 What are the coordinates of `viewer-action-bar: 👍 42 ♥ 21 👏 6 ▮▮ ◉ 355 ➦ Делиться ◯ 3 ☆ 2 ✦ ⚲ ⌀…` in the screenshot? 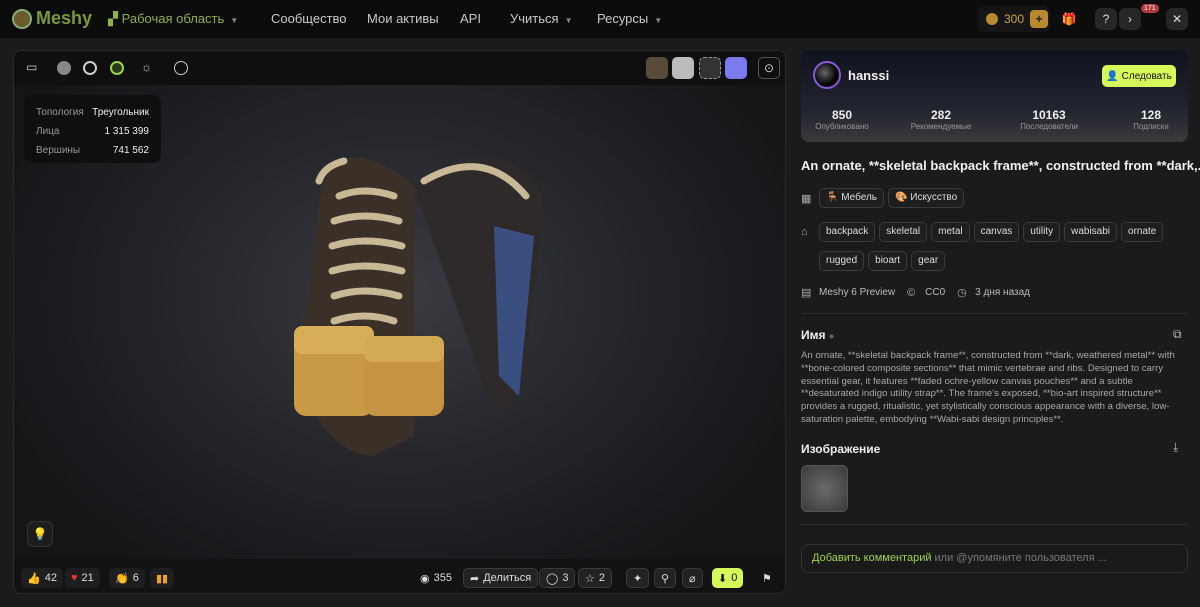 It's located at (399, 576).